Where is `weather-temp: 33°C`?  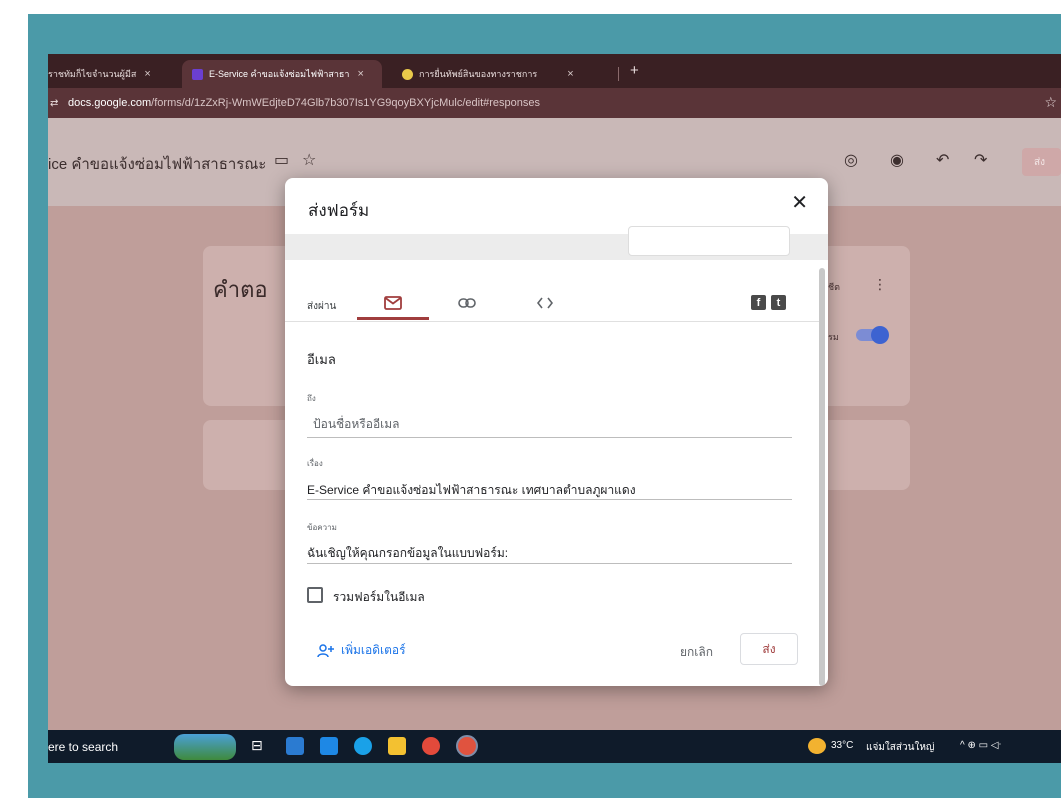
weather-temp: 33°C is located at coordinates (842, 745).